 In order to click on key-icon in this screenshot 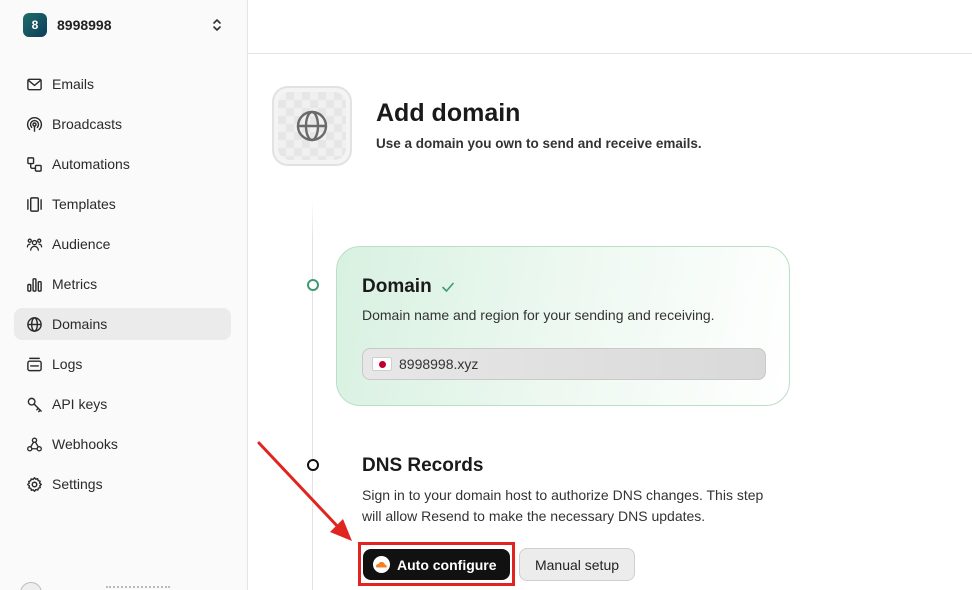, I will do `click(34, 404)`.